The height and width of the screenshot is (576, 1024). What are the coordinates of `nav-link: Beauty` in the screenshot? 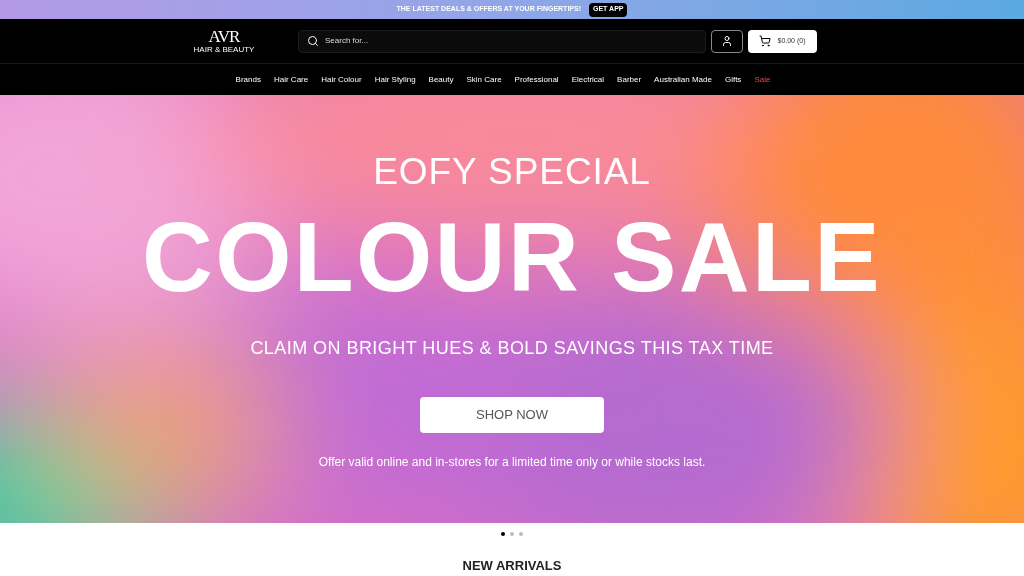 It's located at (441, 79).